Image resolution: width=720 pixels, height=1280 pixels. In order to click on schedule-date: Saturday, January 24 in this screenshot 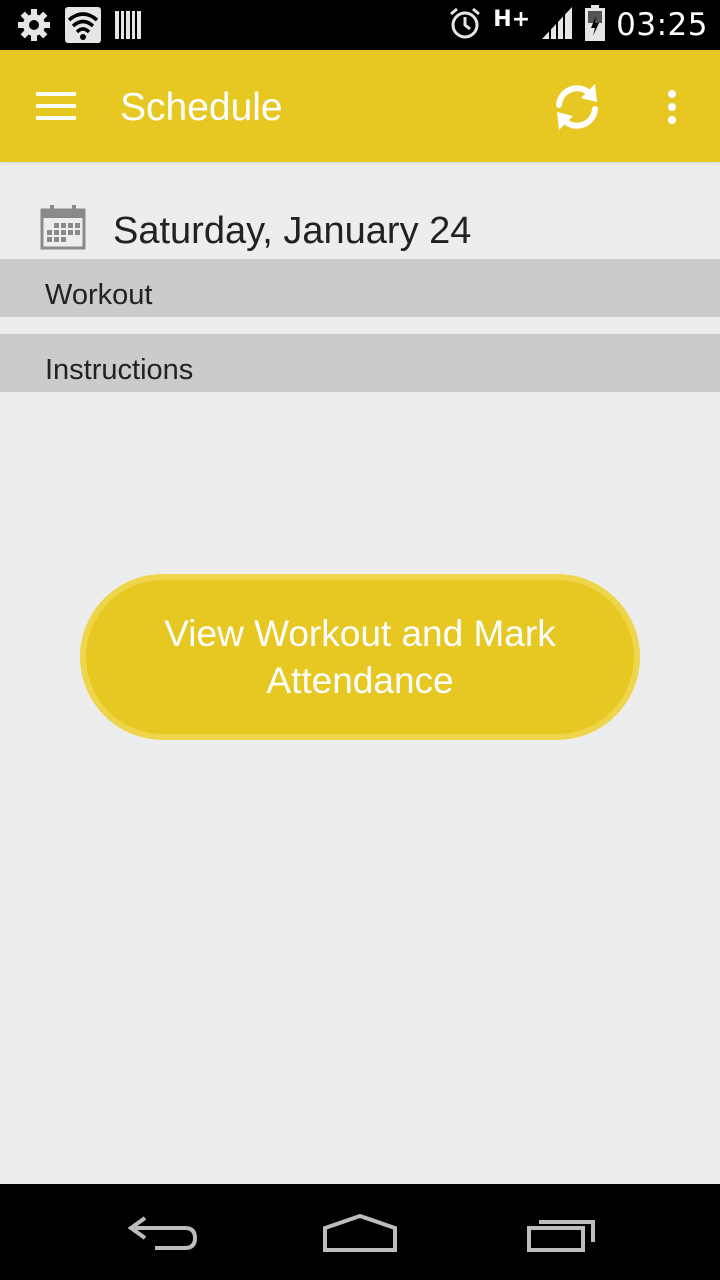, I will do `click(292, 231)`.